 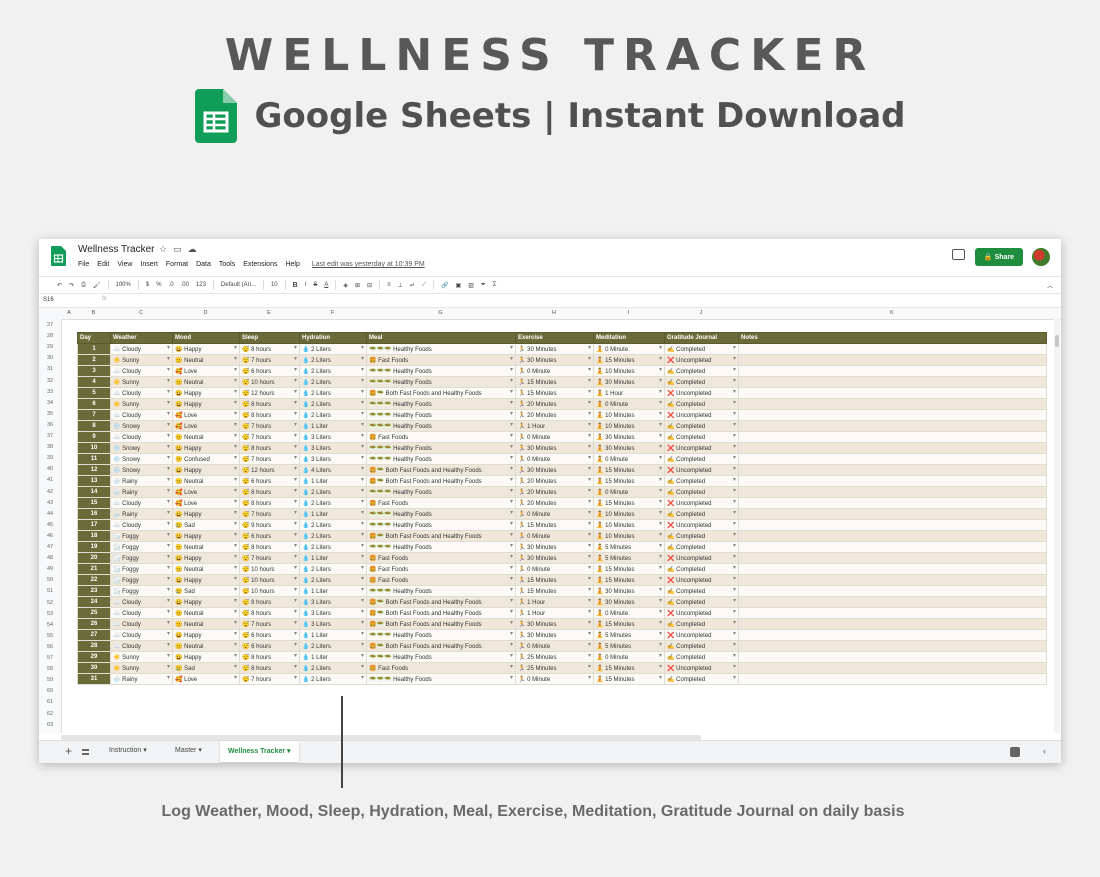 I want to click on menu-data: Data, so click(x=203, y=264).